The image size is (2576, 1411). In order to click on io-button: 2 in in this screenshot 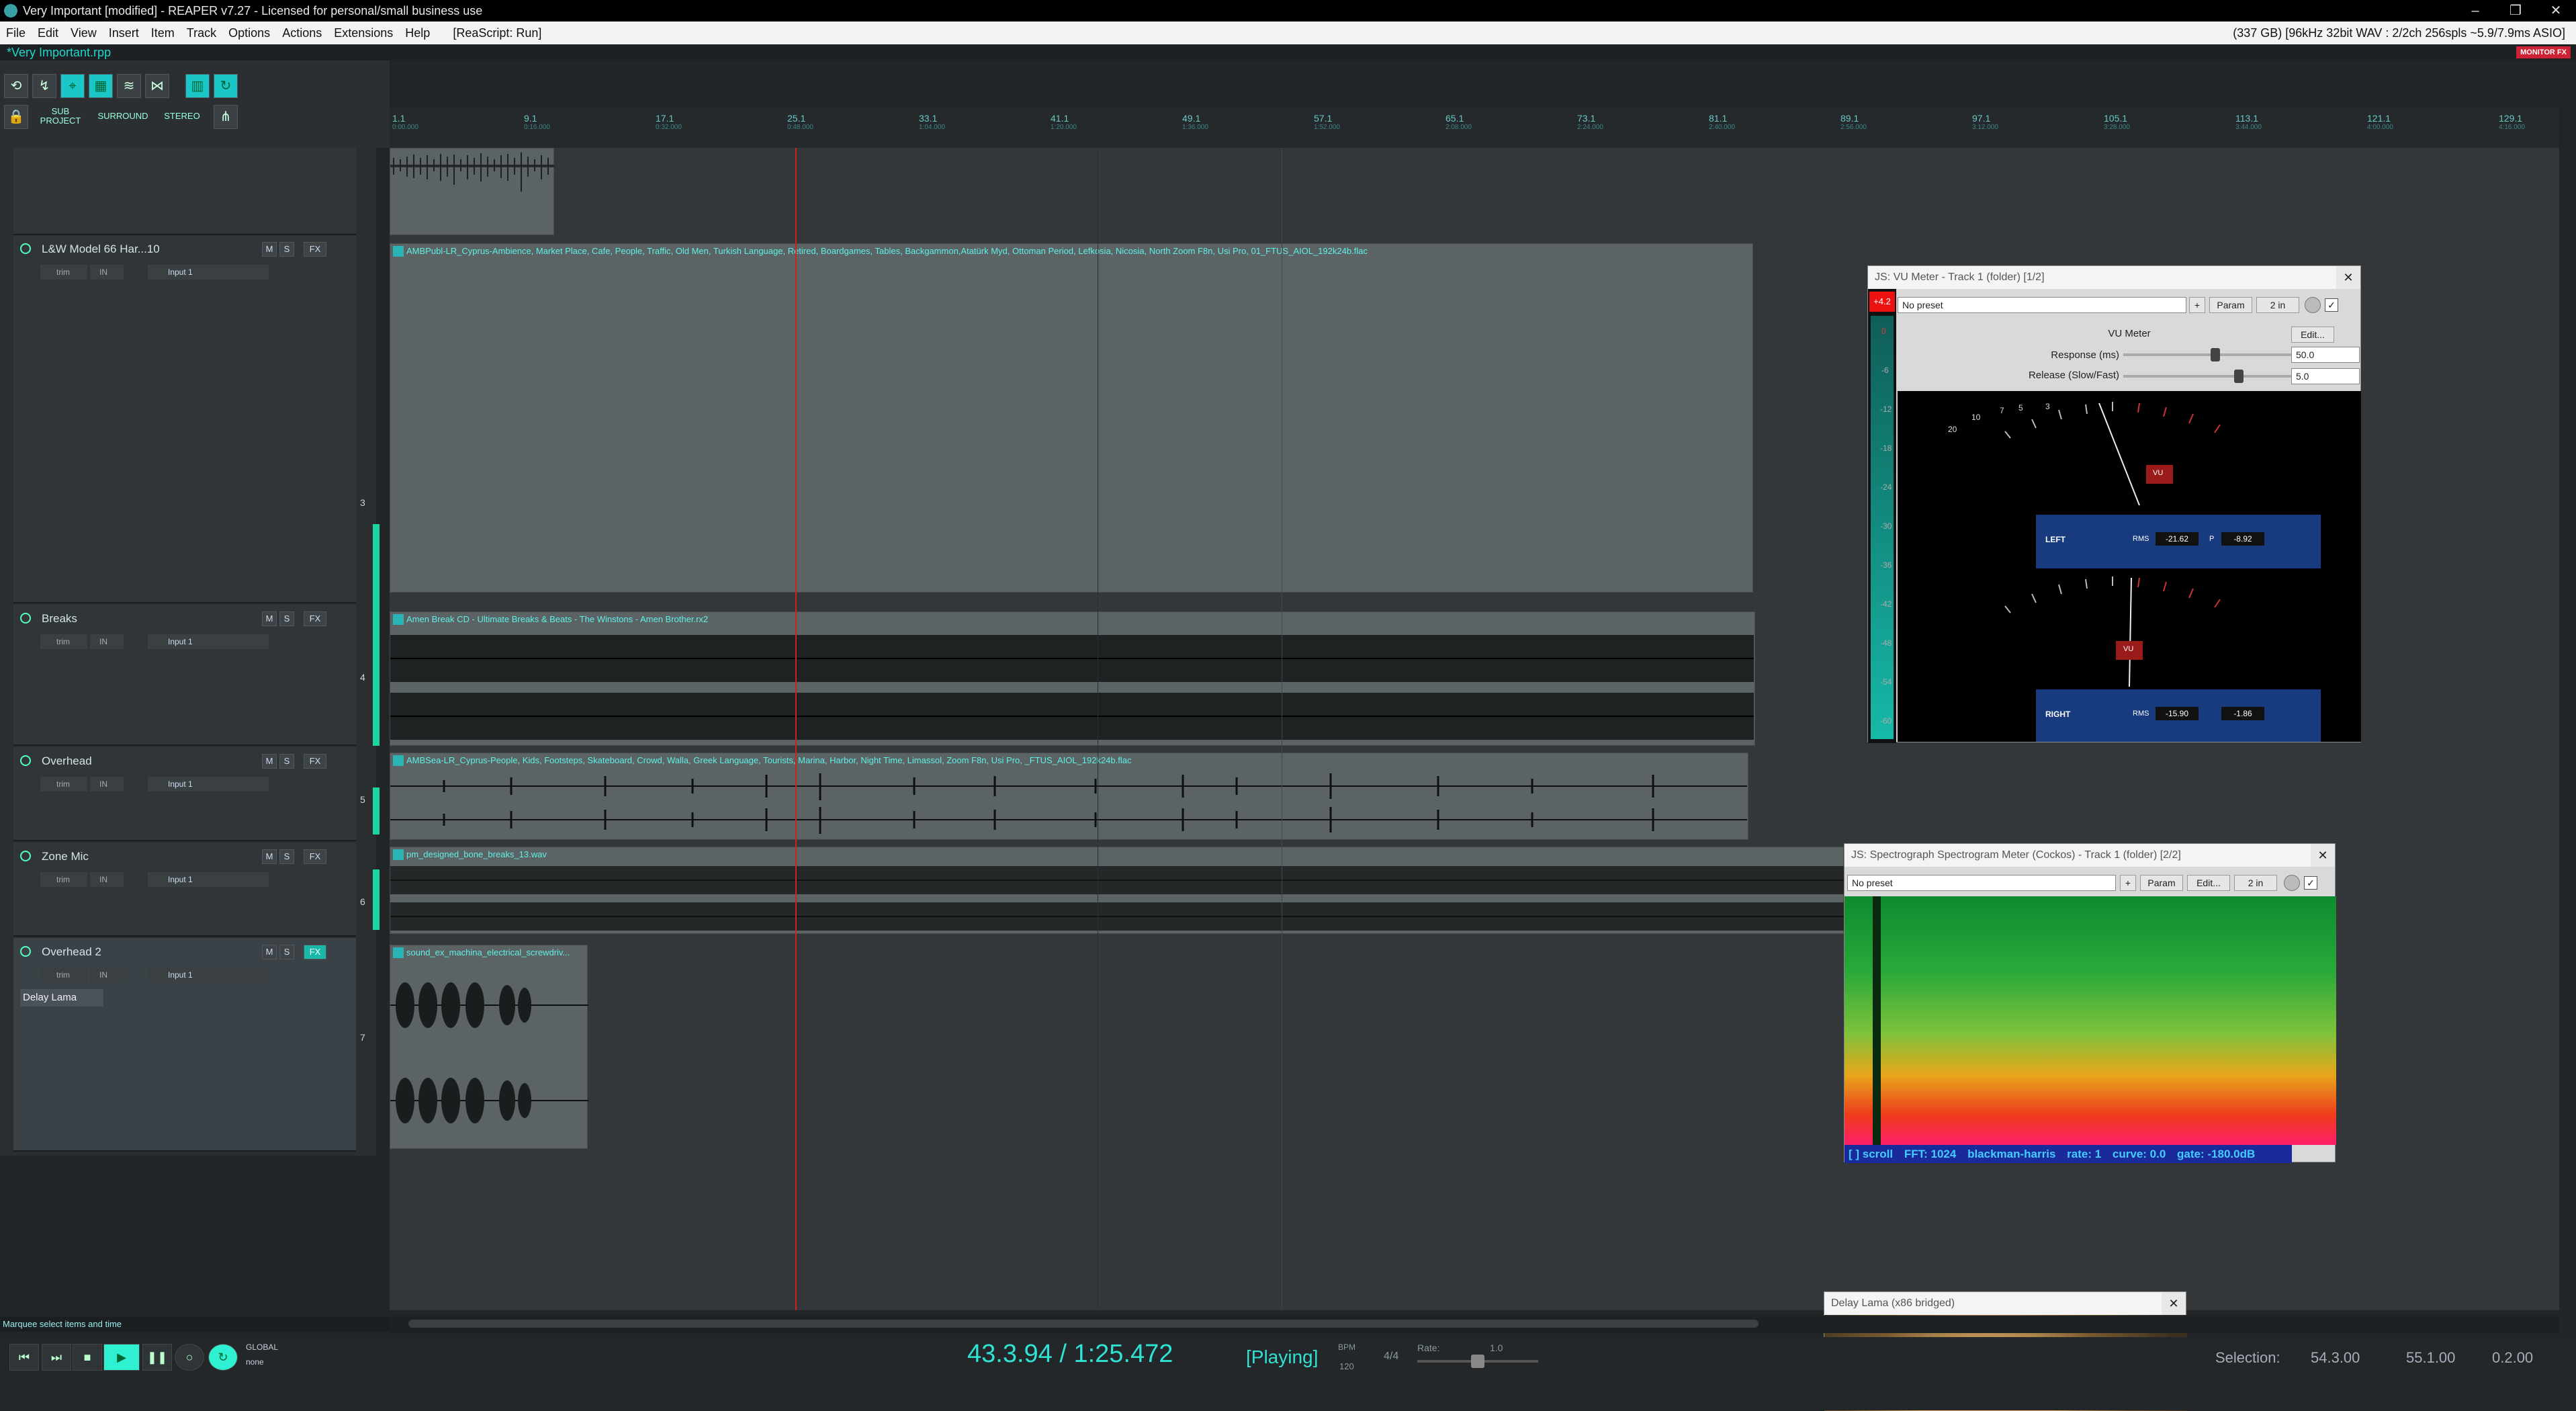, I will do `click(2278, 305)`.